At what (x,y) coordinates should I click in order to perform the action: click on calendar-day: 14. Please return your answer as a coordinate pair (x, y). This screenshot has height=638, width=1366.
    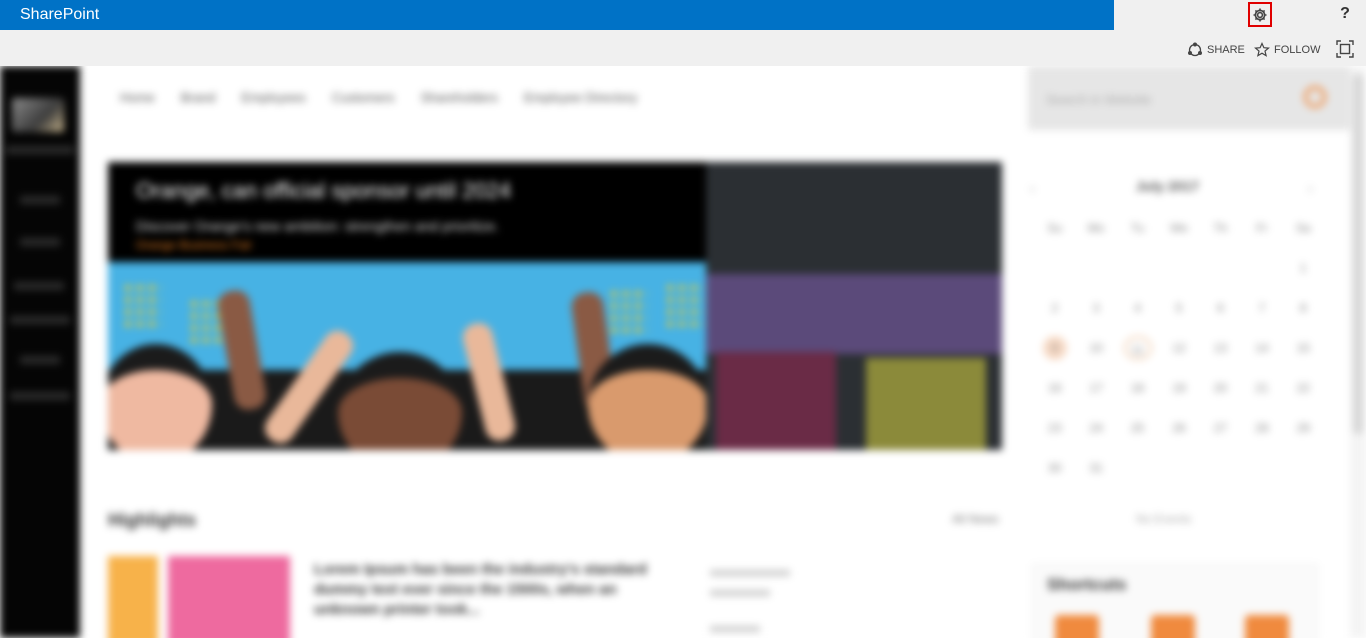
    Looking at the image, I should click on (1261, 348).